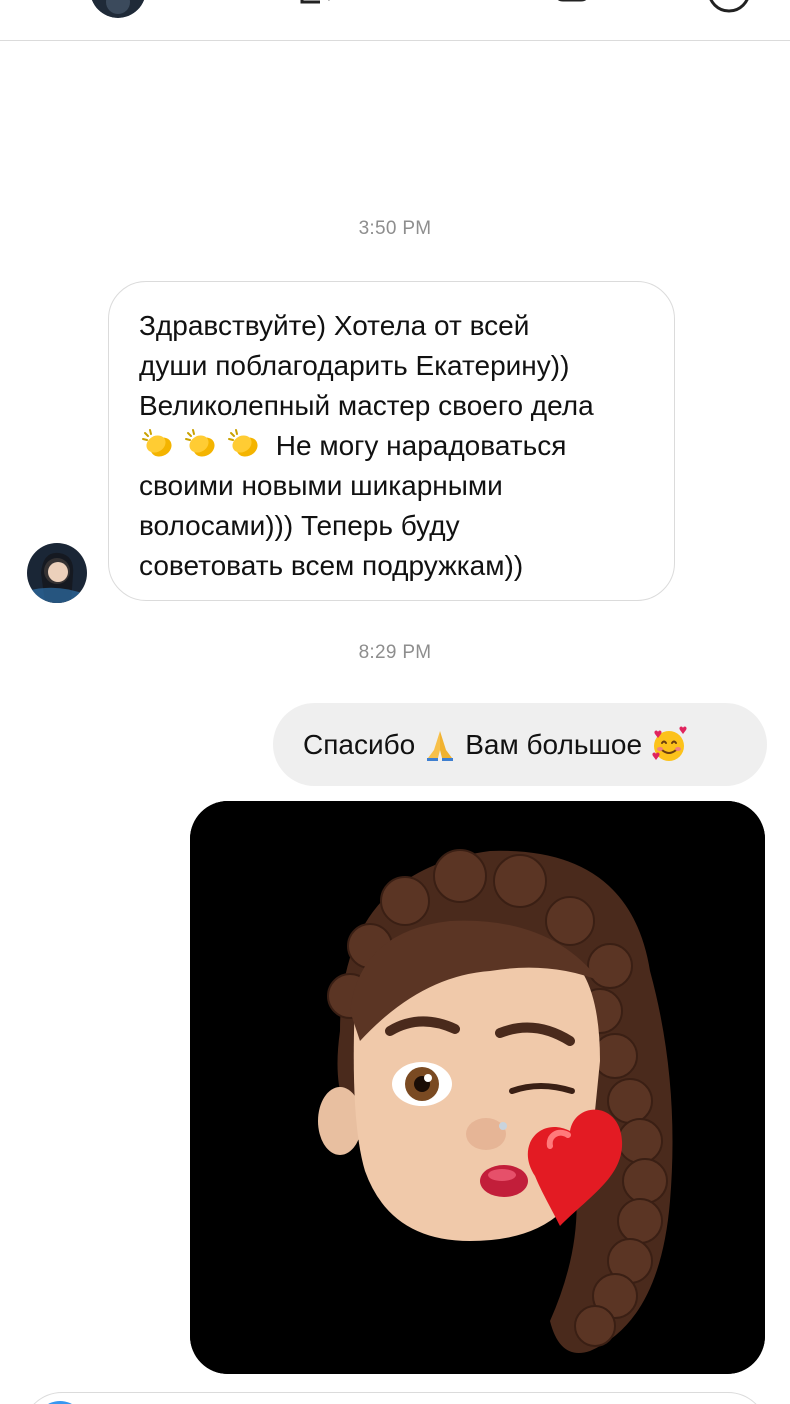  I want to click on message-text: Спасибо, so click(359, 744).